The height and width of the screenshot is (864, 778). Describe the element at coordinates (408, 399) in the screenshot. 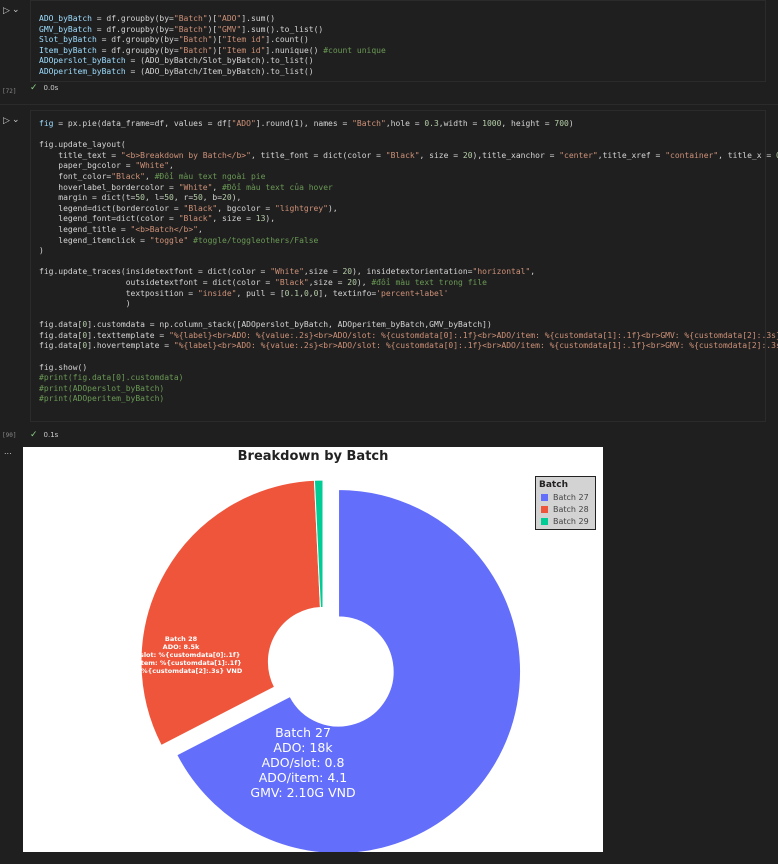

I see `code-line: #print(ADOperitem_byBatch)` at that location.